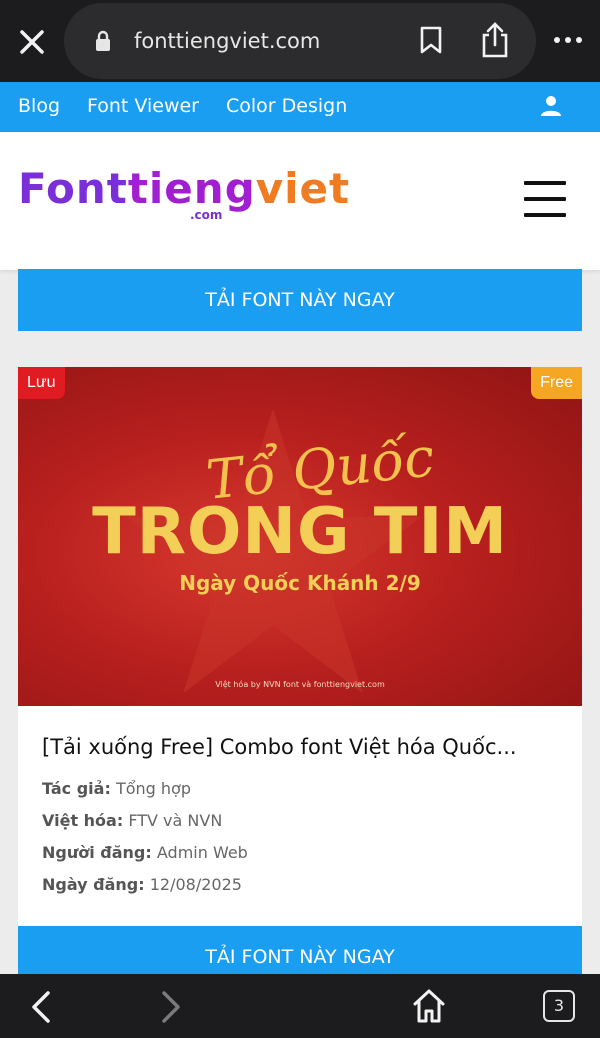 This screenshot has width=600, height=1038. I want to click on meta-date: Ngày đăng: 12/08/2025, so click(142, 884).